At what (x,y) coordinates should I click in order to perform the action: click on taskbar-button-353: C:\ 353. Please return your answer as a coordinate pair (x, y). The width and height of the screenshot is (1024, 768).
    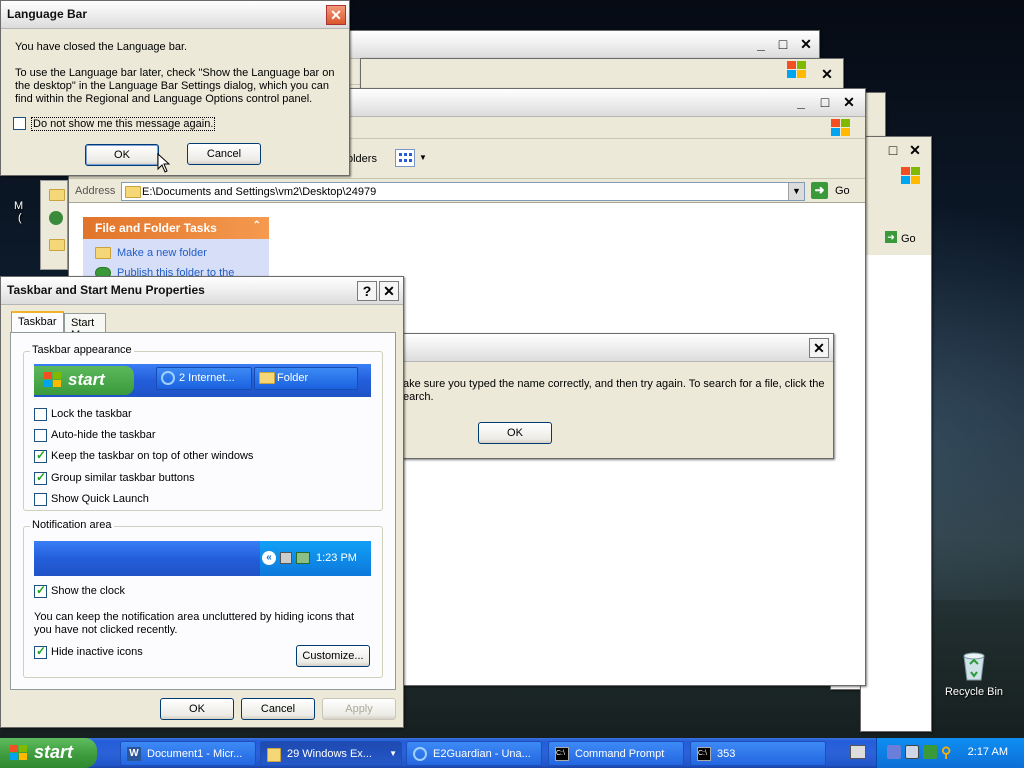
    Looking at the image, I should click on (758, 753).